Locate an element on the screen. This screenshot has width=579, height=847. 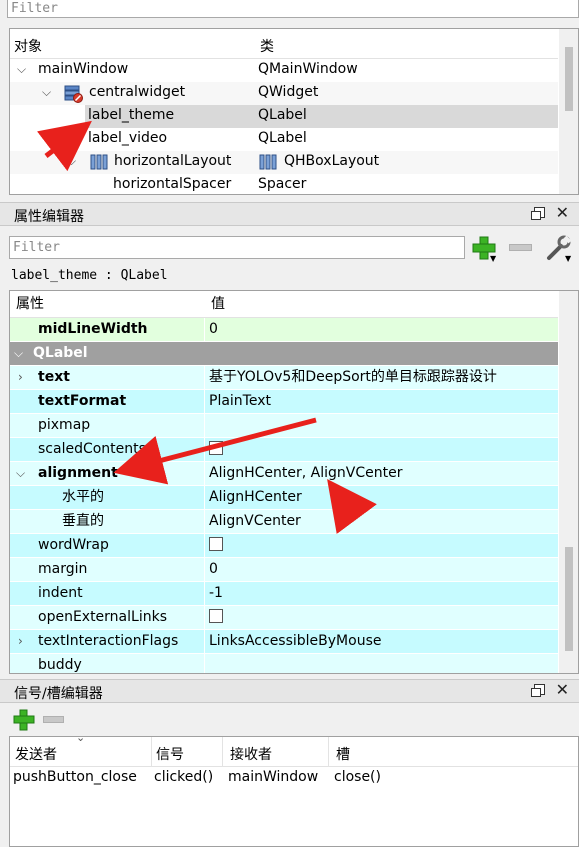
arrow-to-alignment is located at coordinates (215, 451).